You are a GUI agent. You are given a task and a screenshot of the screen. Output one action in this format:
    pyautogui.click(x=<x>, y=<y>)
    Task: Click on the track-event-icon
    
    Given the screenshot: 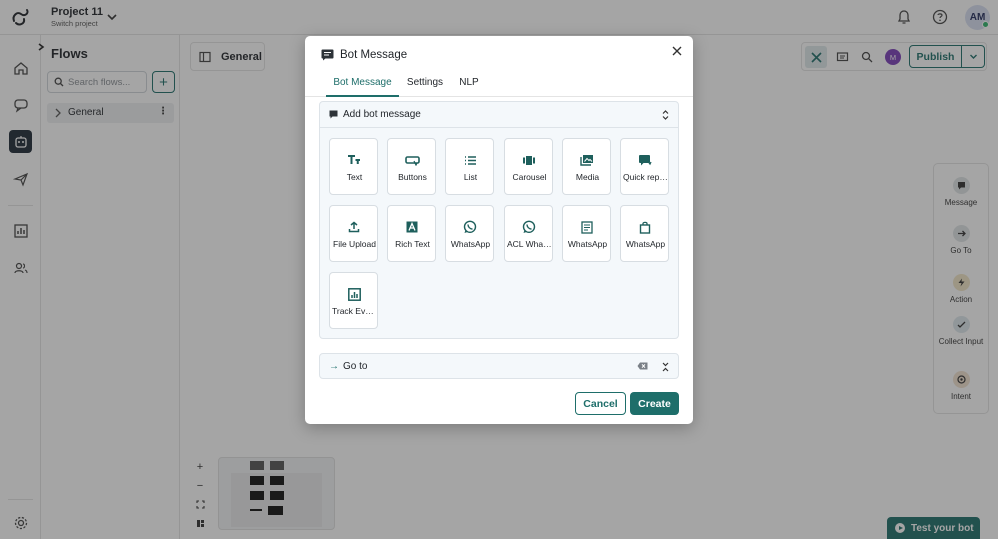 What is the action you would take?
    pyautogui.click(x=354, y=294)
    